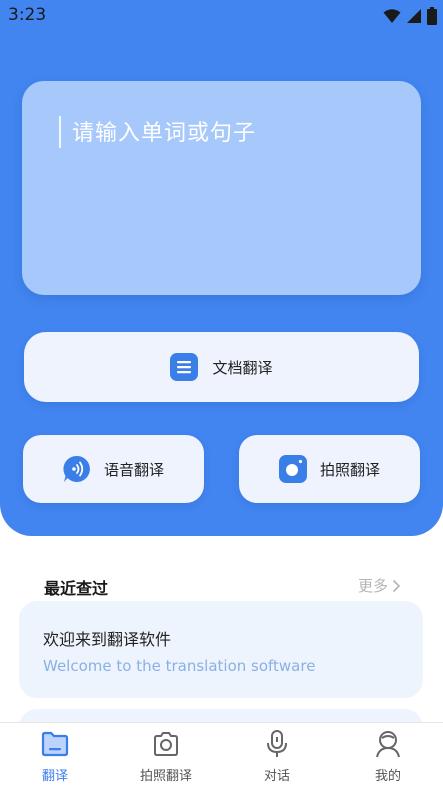 This screenshot has height=787, width=443. I want to click on battery-icon, so click(432, 16).